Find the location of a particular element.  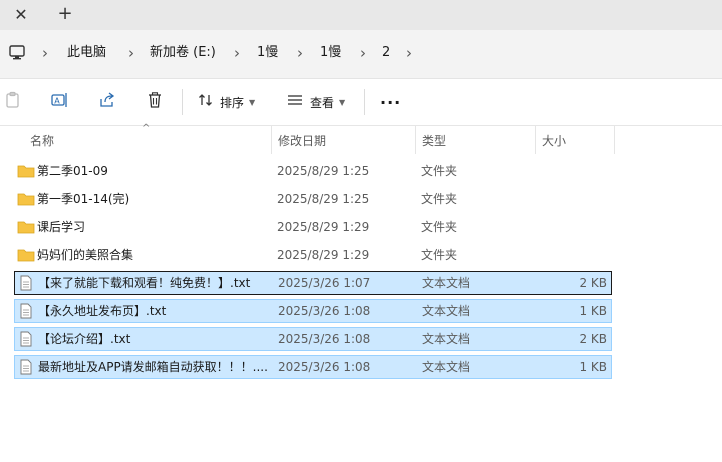

file-row: 【论坛介绍】.txt 2025/3/26 1:08 文本文档 2 KB is located at coordinates (313, 339).